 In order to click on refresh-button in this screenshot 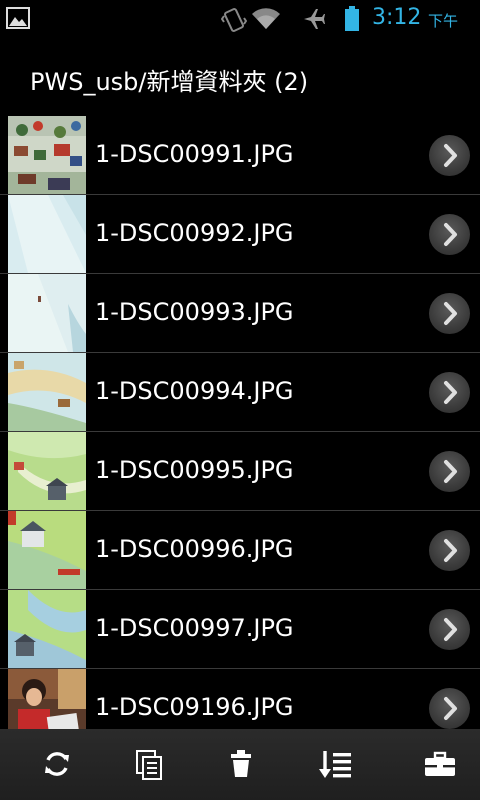, I will do `click(57, 764)`.